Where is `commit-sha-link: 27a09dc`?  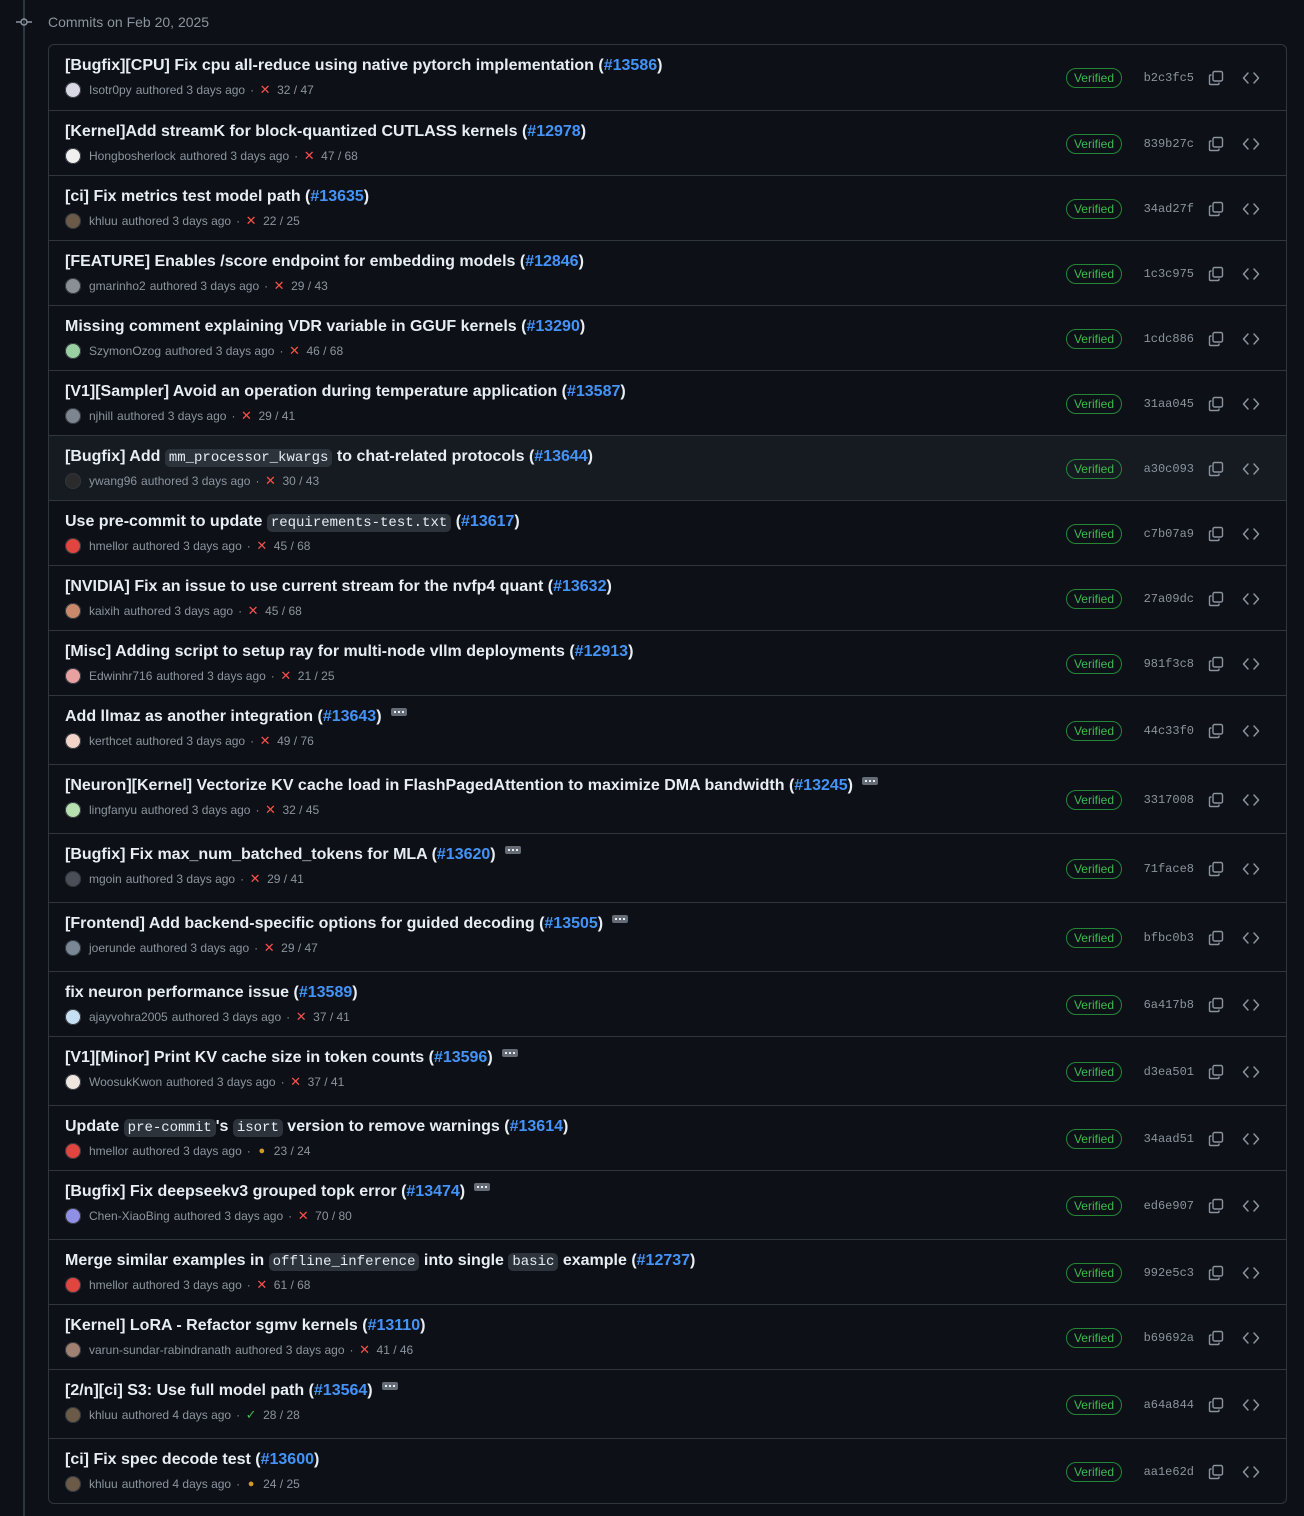
commit-sha-link: 27a09dc is located at coordinates (1169, 599).